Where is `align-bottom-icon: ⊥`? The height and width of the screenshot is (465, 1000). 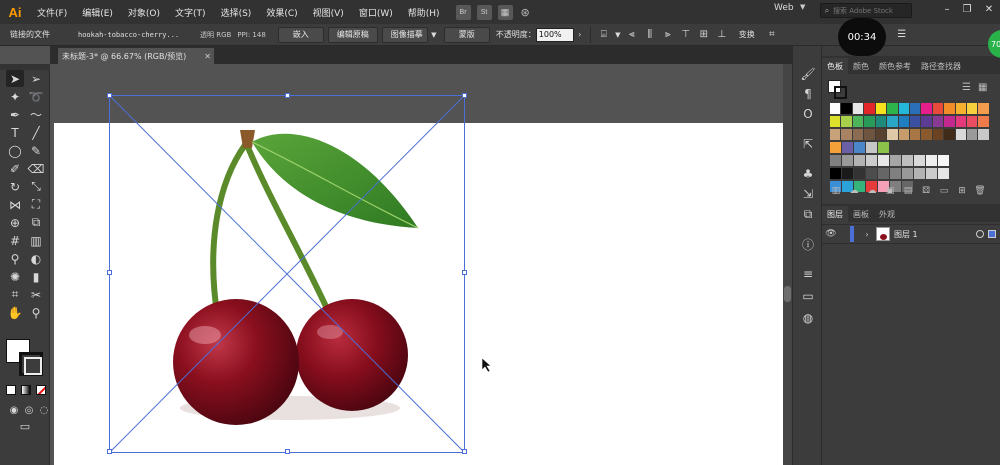
align-bottom-icon: ⊥ is located at coordinates (722, 35).